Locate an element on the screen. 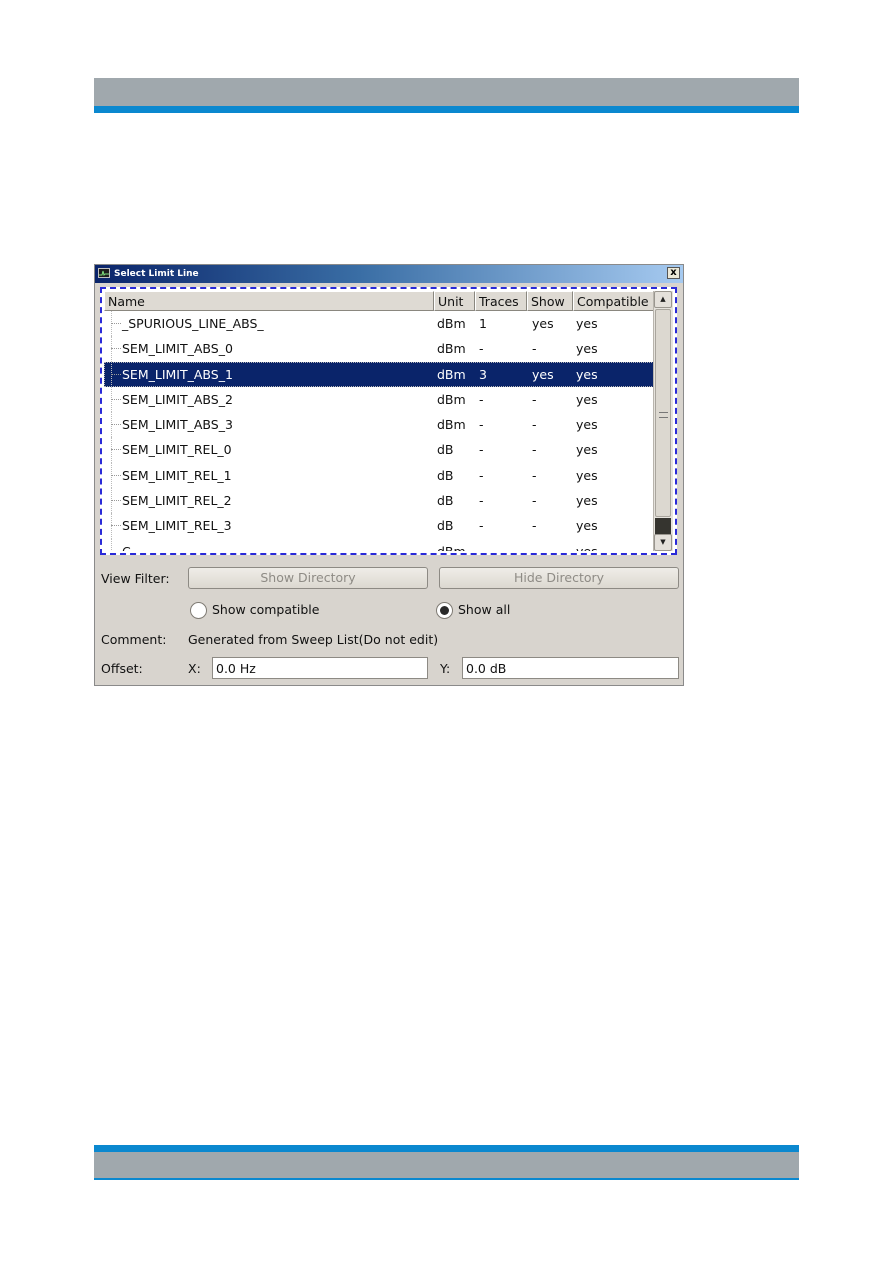 Image resolution: width=893 pixels, height=1263 pixels. show-all-radio is located at coordinates (444, 610).